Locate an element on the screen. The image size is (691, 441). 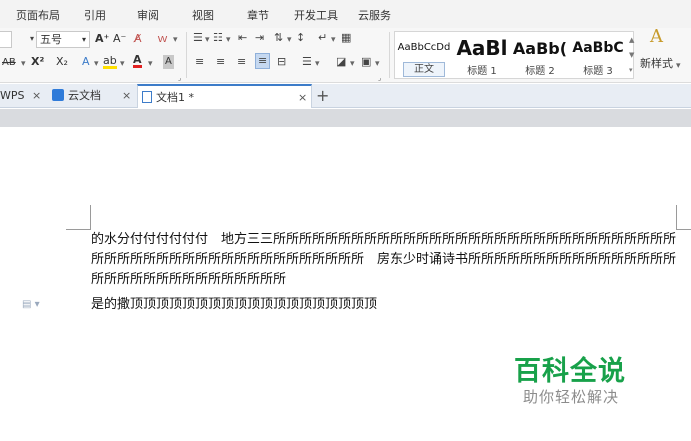
new-style-button: 新样式 is located at coordinates (656, 64).